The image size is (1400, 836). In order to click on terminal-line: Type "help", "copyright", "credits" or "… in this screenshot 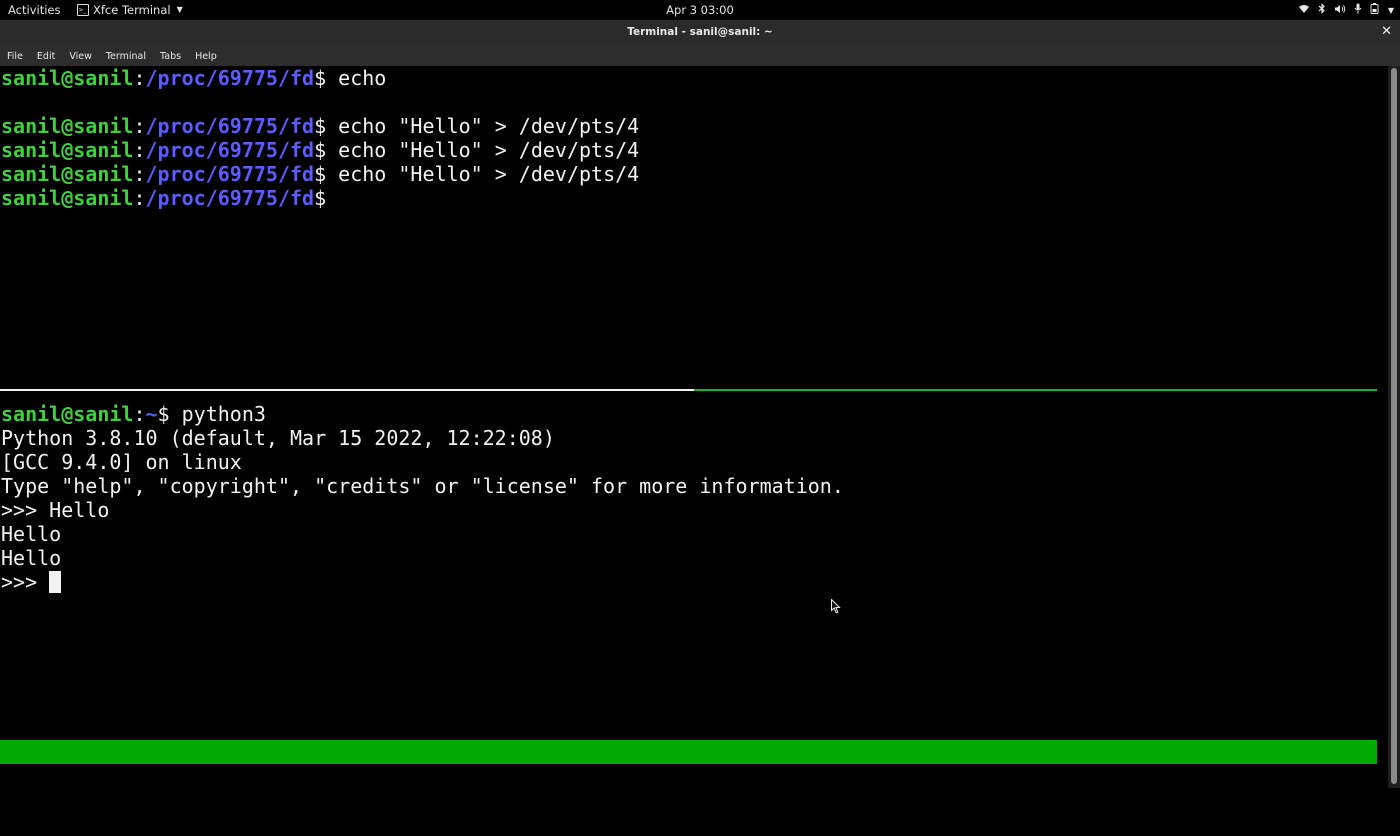, I will do `click(422, 486)`.